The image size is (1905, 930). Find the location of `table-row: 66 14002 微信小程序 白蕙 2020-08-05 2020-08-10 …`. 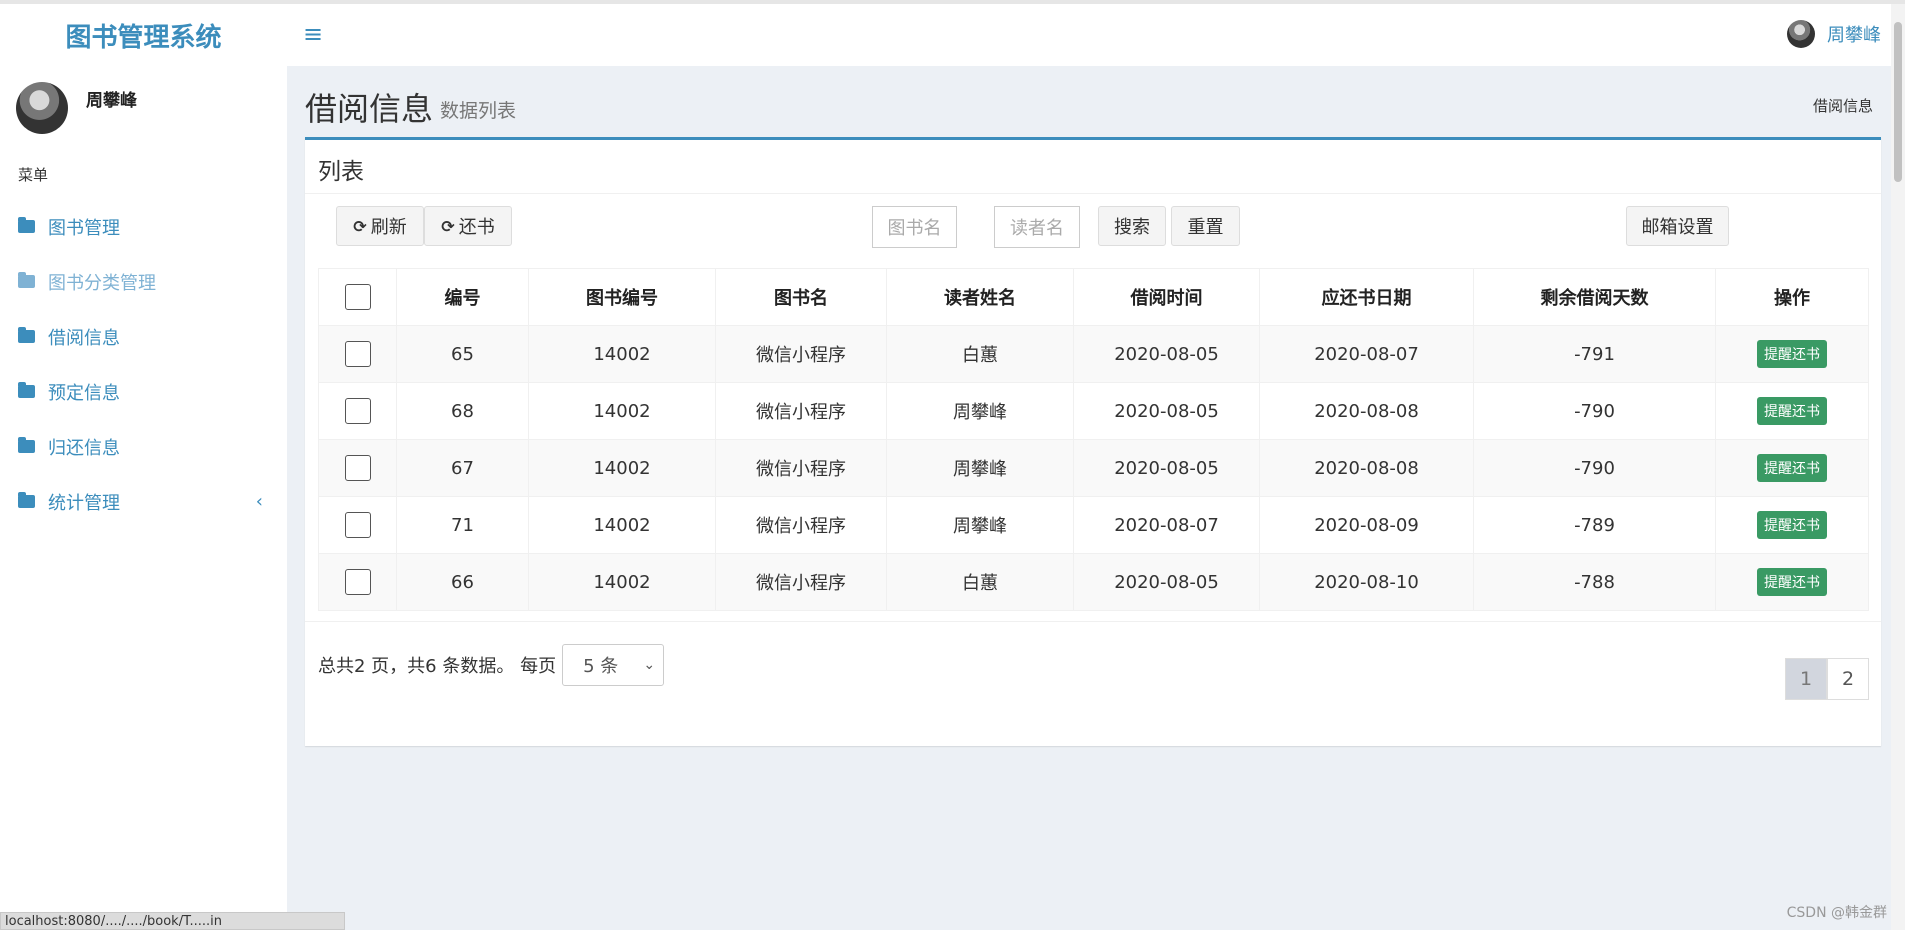

table-row: 66 14002 微信小程序 白蕙 2020-08-05 2020-08-10 … is located at coordinates (1093, 582).